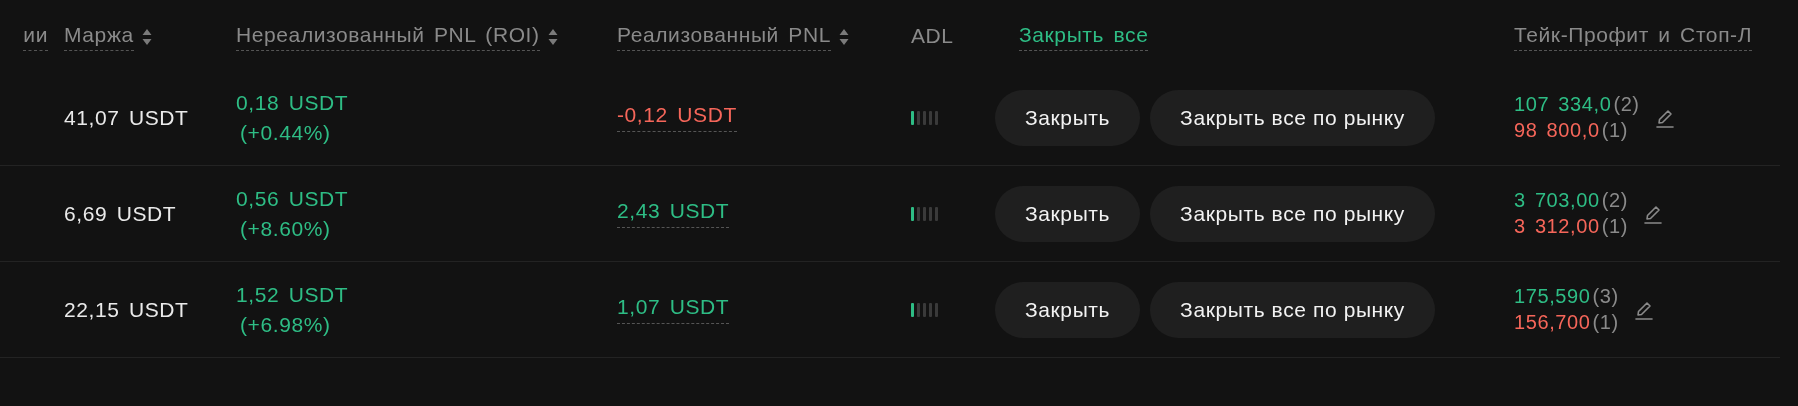 This screenshot has width=1798, height=406. I want to click on margin-value: 6,69 USDT, so click(120, 213).